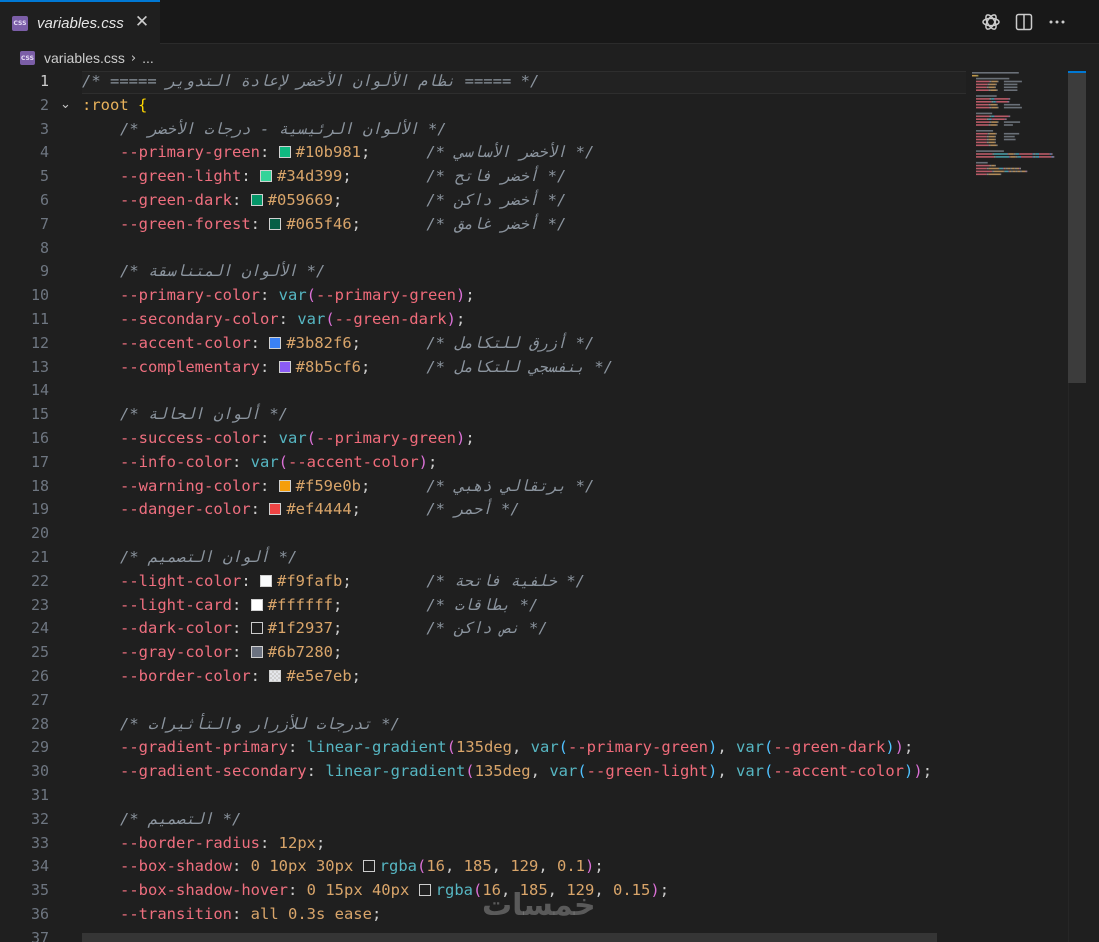 This screenshot has height=942, width=1099. What do you see at coordinates (484, 463) in the screenshot?
I see `code-line: 17 --info-color: var(--accent-color);` at bounding box center [484, 463].